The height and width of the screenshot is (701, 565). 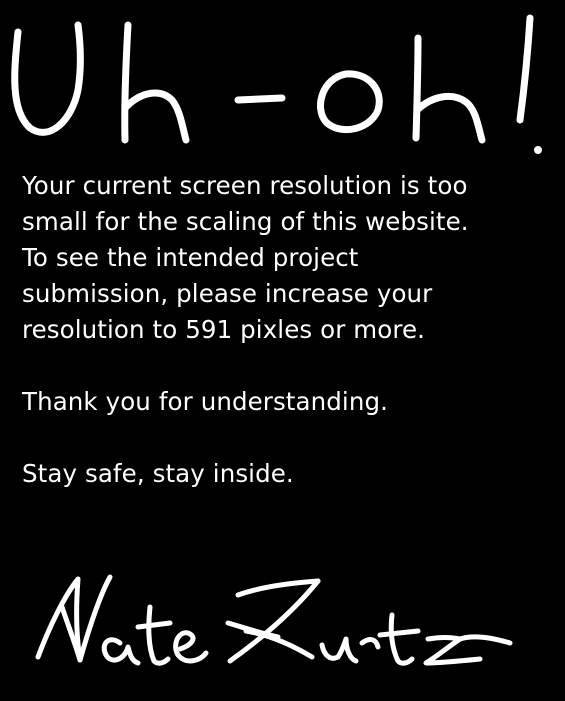 I want to click on handwritten-signature, so click(x=270, y=620).